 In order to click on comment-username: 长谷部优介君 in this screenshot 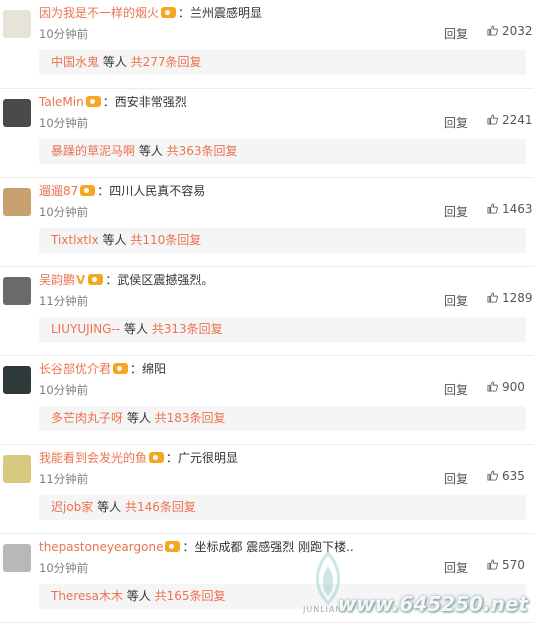, I will do `click(75, 369)`.